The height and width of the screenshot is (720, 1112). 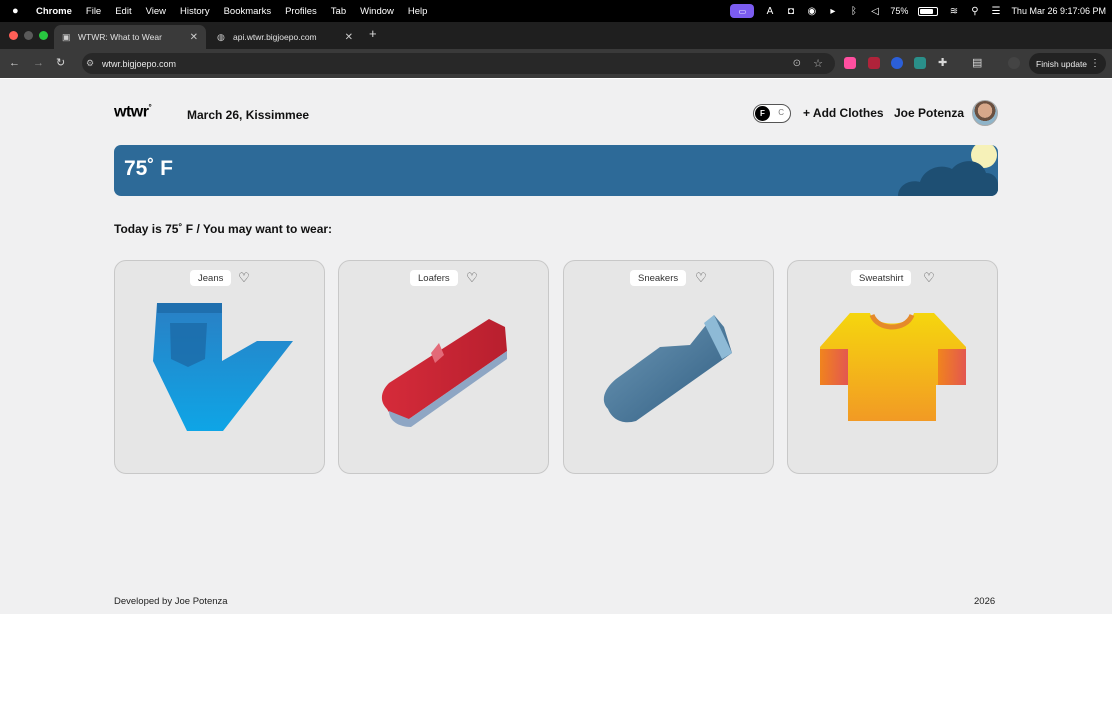 I want to click on item-name-label: Sneakers, so click(x=658, y=278).